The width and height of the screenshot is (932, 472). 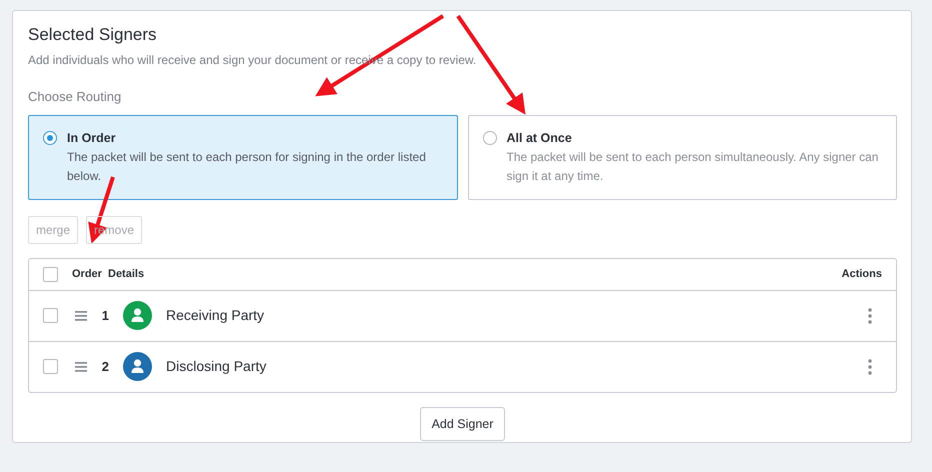 What do you see at coordinates (247, 166) in the screenshot?
I see `option-description: The packet will be sent to each person for signing in the order listed below.` at bounding box center [247, 166].